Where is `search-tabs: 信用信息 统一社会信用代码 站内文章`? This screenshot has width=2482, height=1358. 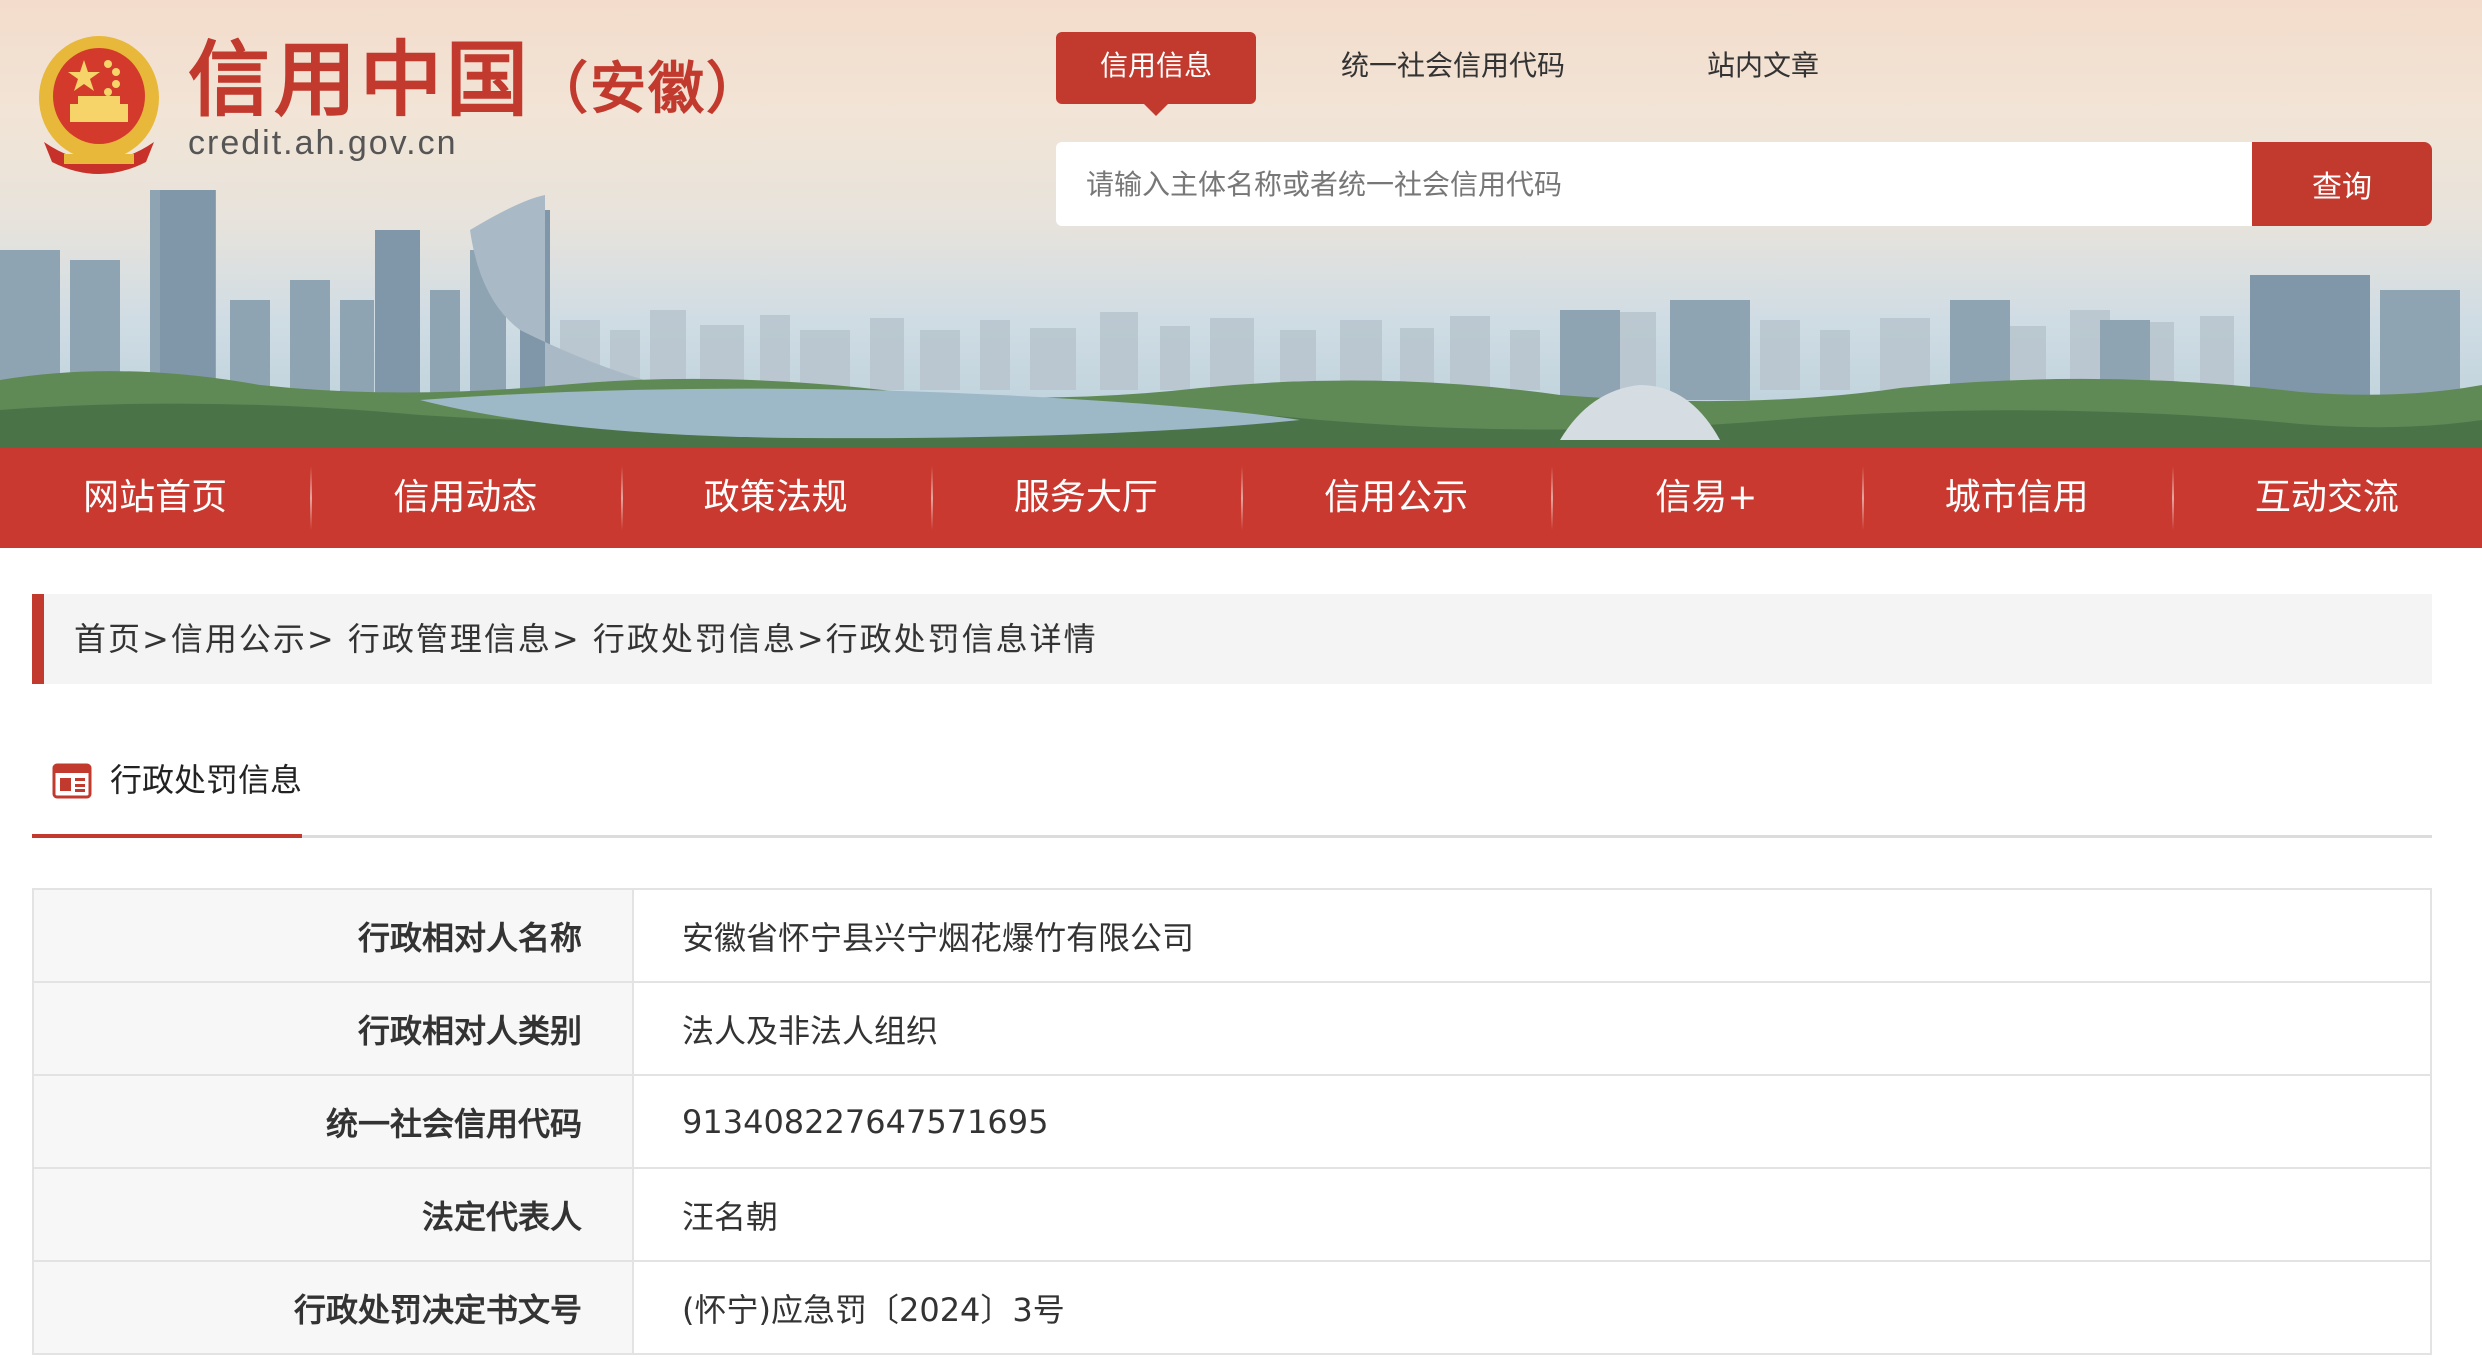
search-tabs: 信用信息 统一社会信用代码 站内文章 is located at coordinates (1456, 74).